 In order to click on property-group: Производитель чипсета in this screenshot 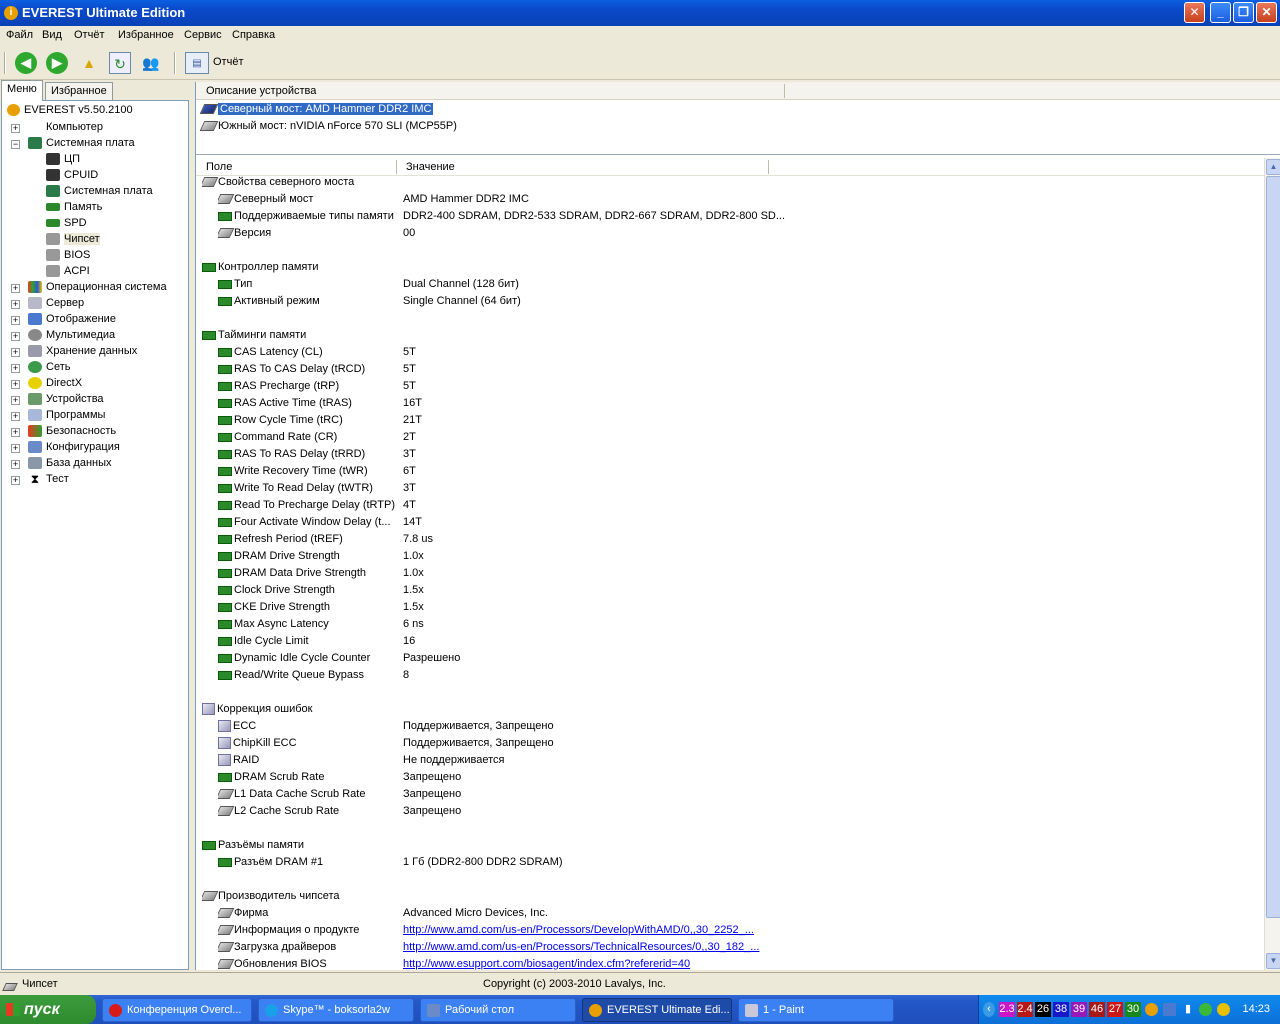, I will do `click(730, 898)`.